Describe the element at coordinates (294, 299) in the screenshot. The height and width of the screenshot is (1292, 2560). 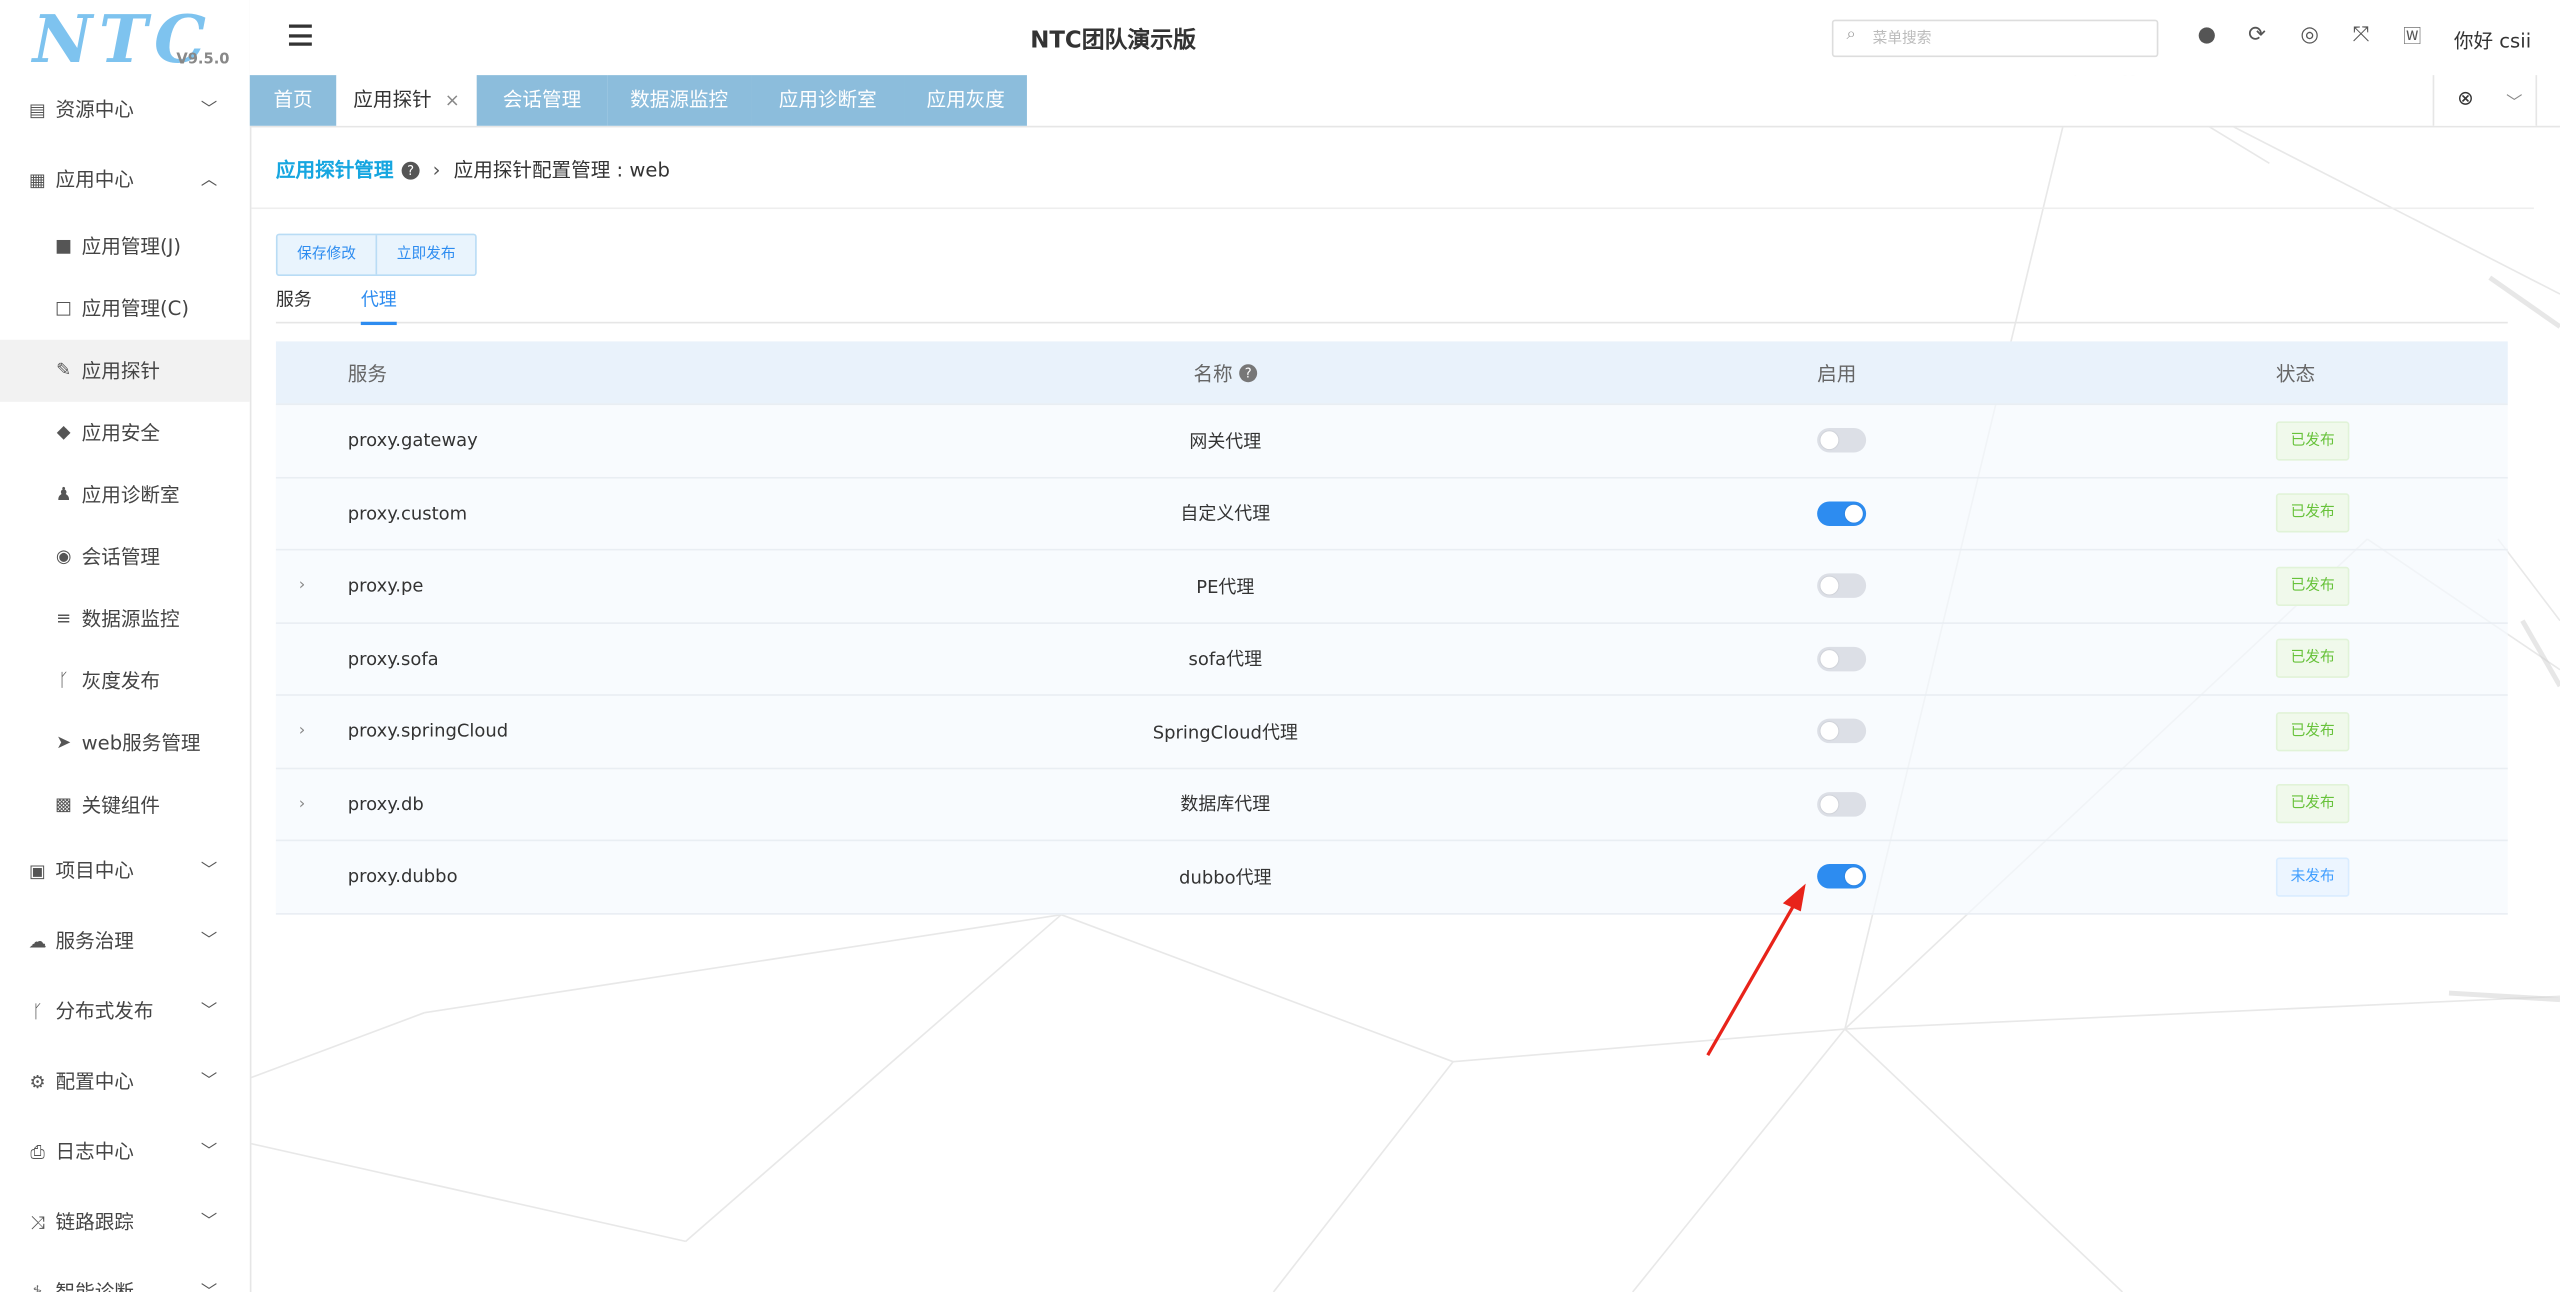
I see `tab-service: 服务` at that location.